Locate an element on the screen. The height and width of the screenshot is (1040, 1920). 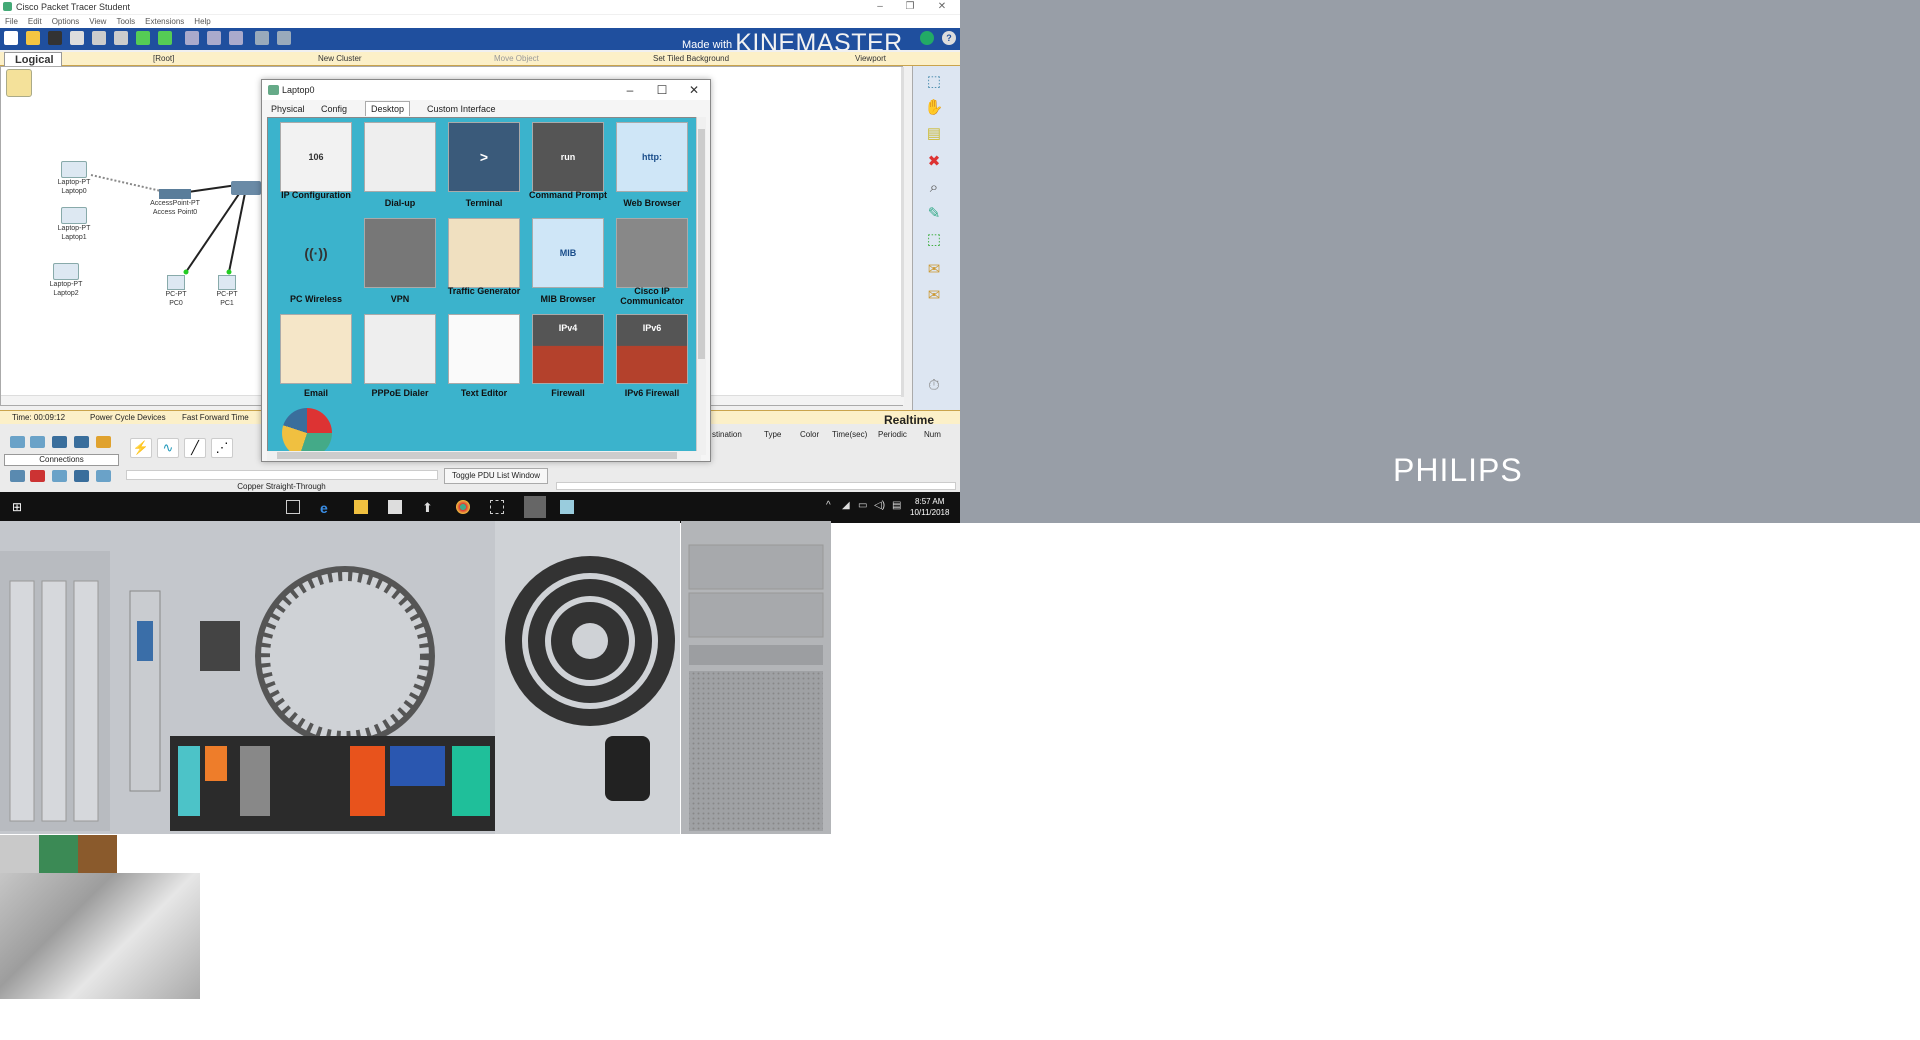
file-explorer-icon is located at coordinates (361, 507).